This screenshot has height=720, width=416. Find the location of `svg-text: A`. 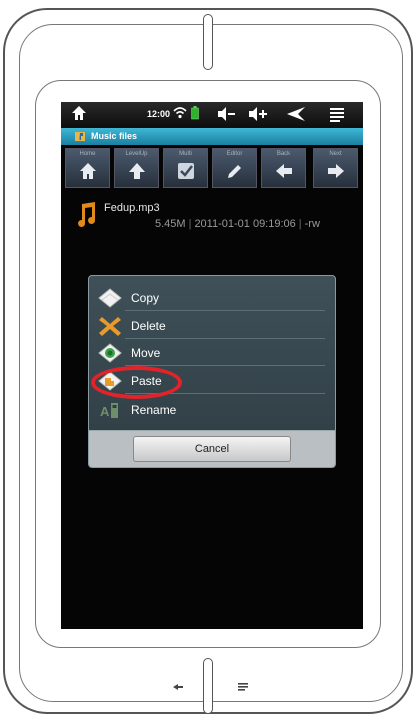

svg-text: A is located at coordinates (105, 411).